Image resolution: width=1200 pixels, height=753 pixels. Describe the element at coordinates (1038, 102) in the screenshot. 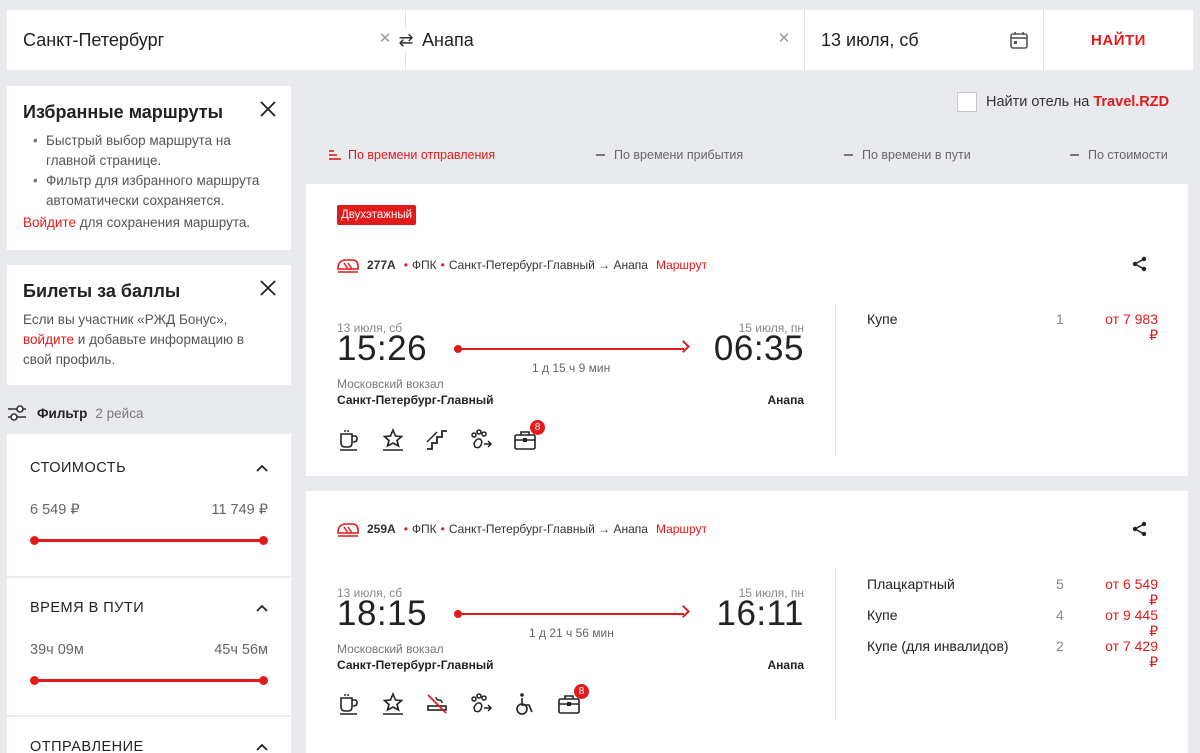

I see `hotel-text: Найти отель на` at that location.